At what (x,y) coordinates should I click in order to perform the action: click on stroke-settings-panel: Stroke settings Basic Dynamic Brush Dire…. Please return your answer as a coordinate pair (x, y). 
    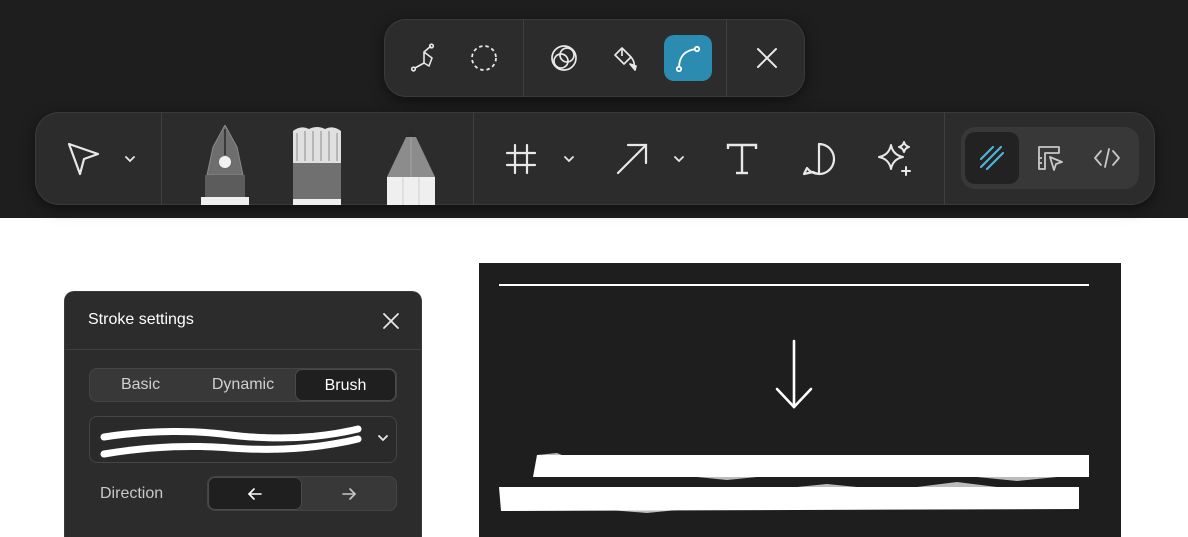
    Looking at the image, I should click on (243, 414).